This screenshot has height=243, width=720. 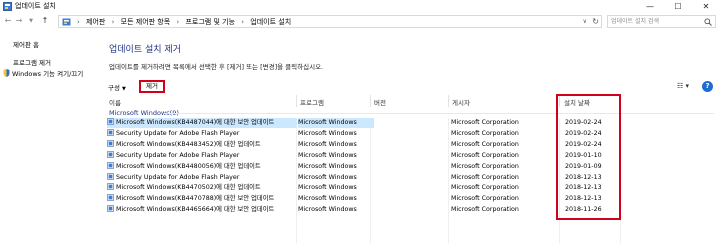 I want to click on up-arrow-icon: ↑, so click(x=45, y=21).